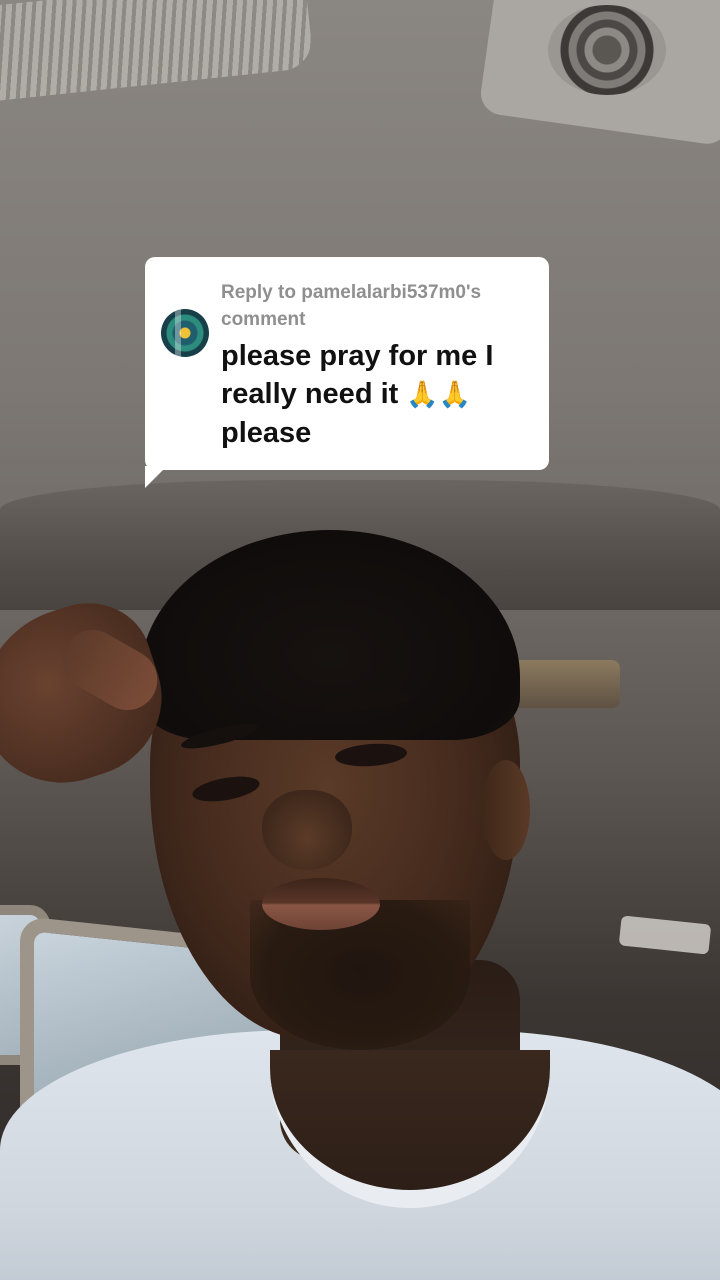 The width and height of the screenshot is (720, 1280). Describe the element at coordinates (266, 433) in the screenshot. I see `comment-line-3: please` at that location.